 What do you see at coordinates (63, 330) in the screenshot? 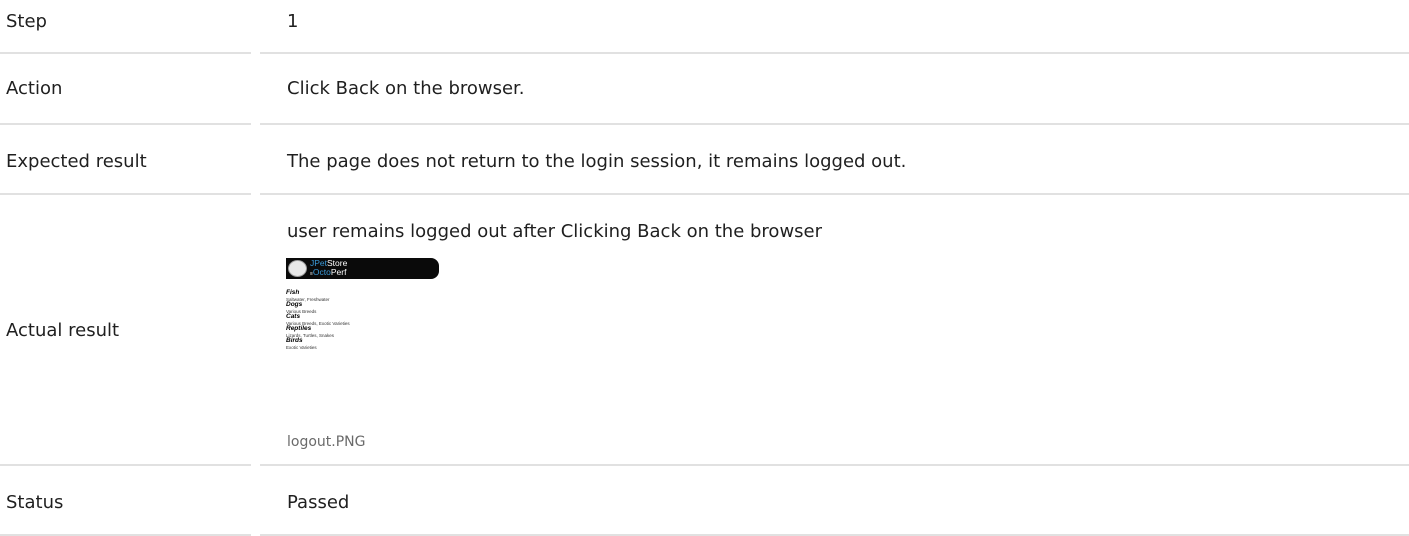
I see `actual-result-label: Actual result` at bounding box center [63, 330].